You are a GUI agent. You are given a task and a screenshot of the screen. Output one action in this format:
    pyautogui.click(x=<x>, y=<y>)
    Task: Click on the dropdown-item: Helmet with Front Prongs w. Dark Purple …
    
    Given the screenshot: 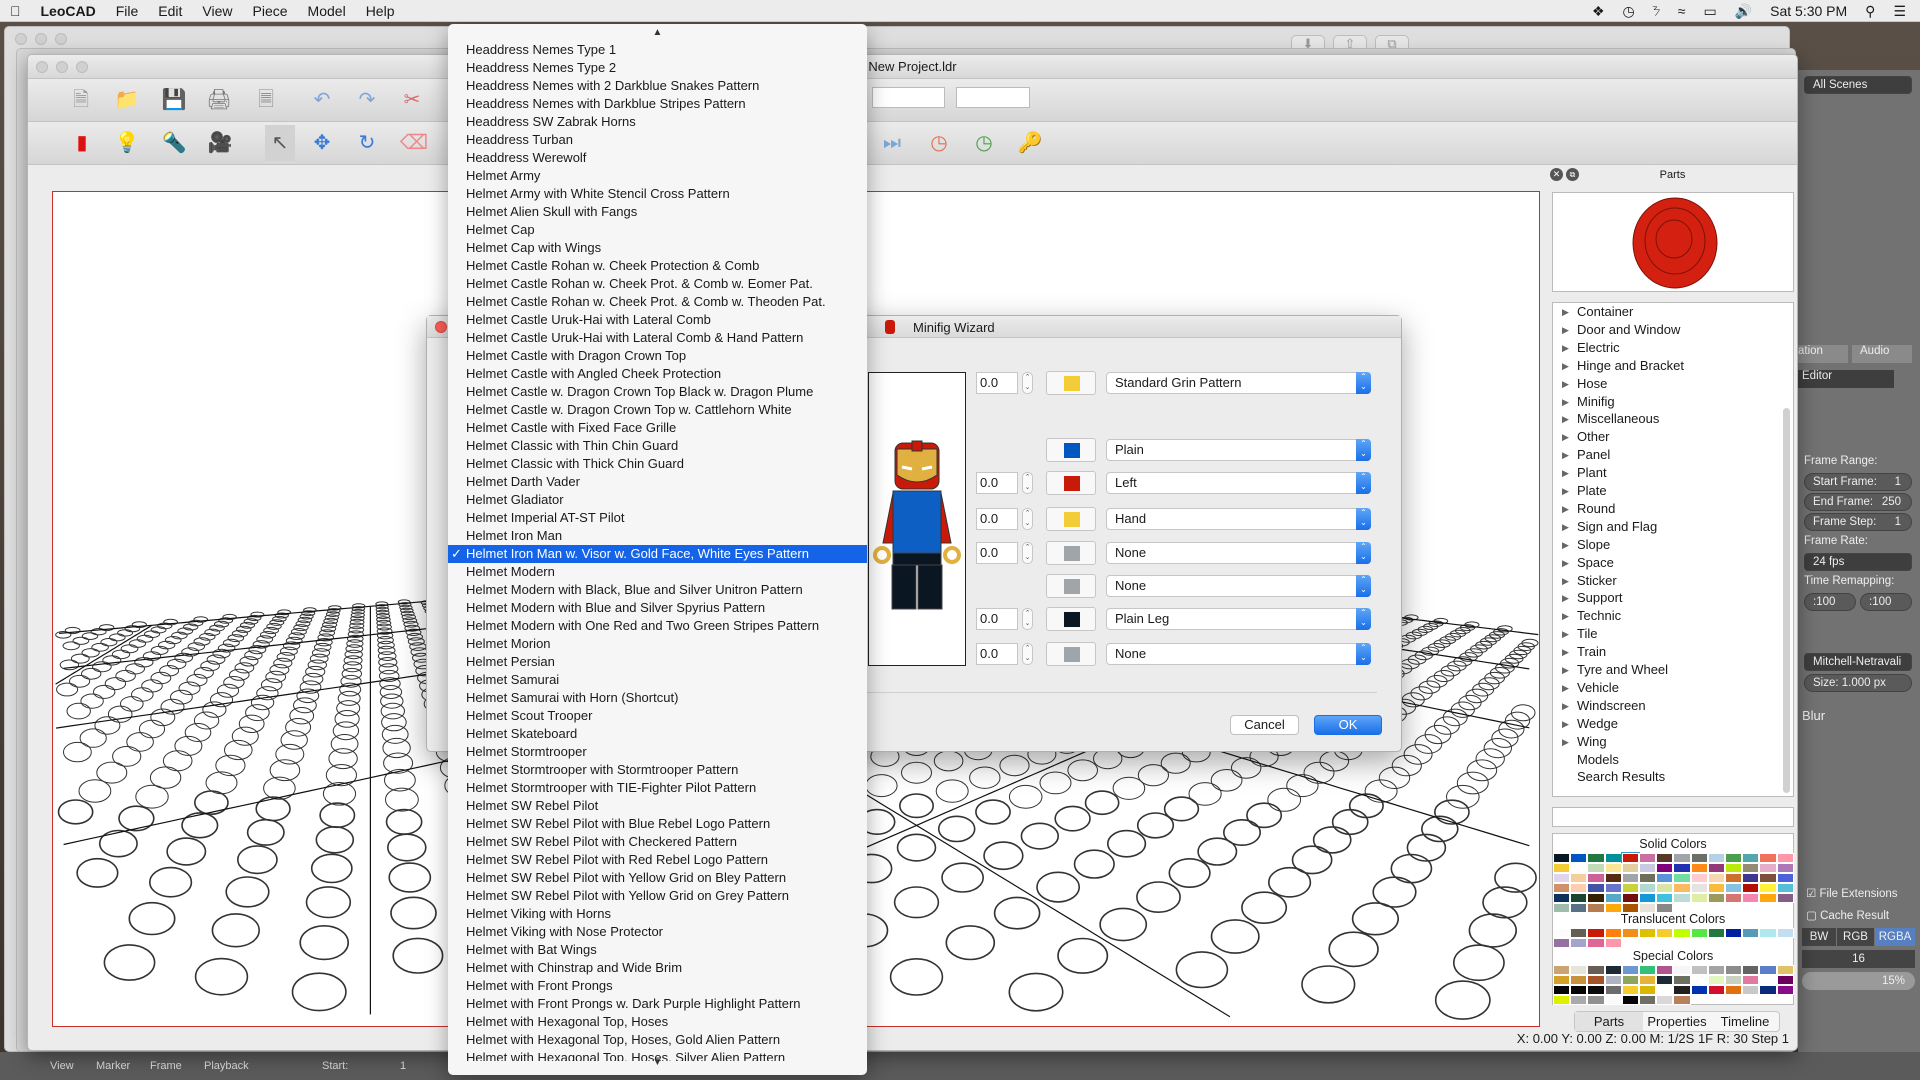 What is the action you would take?
    pyautogui.click(x=657, y=1004)
    